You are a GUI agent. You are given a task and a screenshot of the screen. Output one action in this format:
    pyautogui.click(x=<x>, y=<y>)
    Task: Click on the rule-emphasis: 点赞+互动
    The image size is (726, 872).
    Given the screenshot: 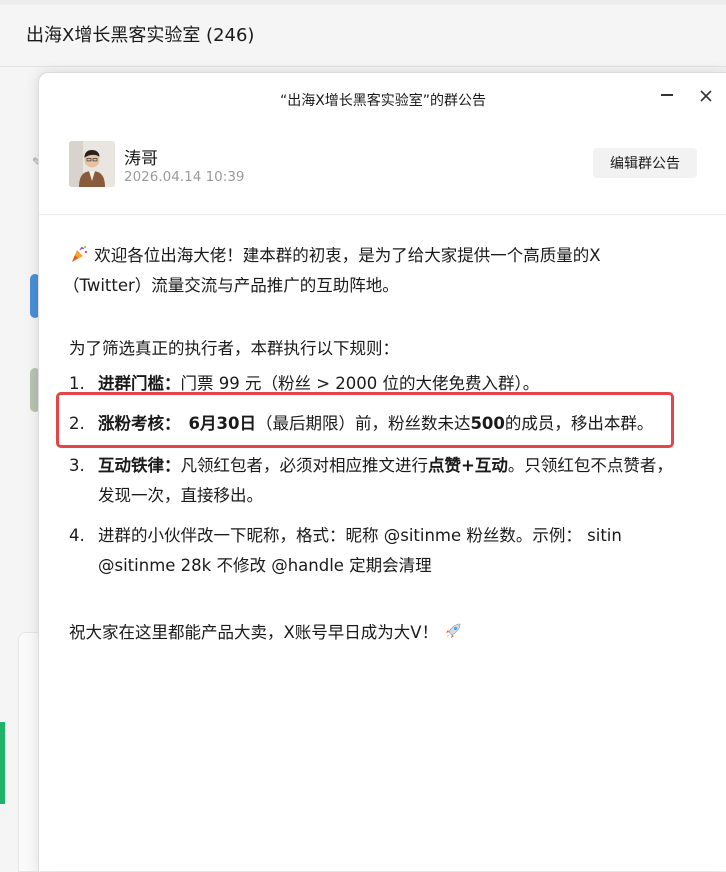 What is the action you would take?
    pyautogui.click(x=468, y=465)
    